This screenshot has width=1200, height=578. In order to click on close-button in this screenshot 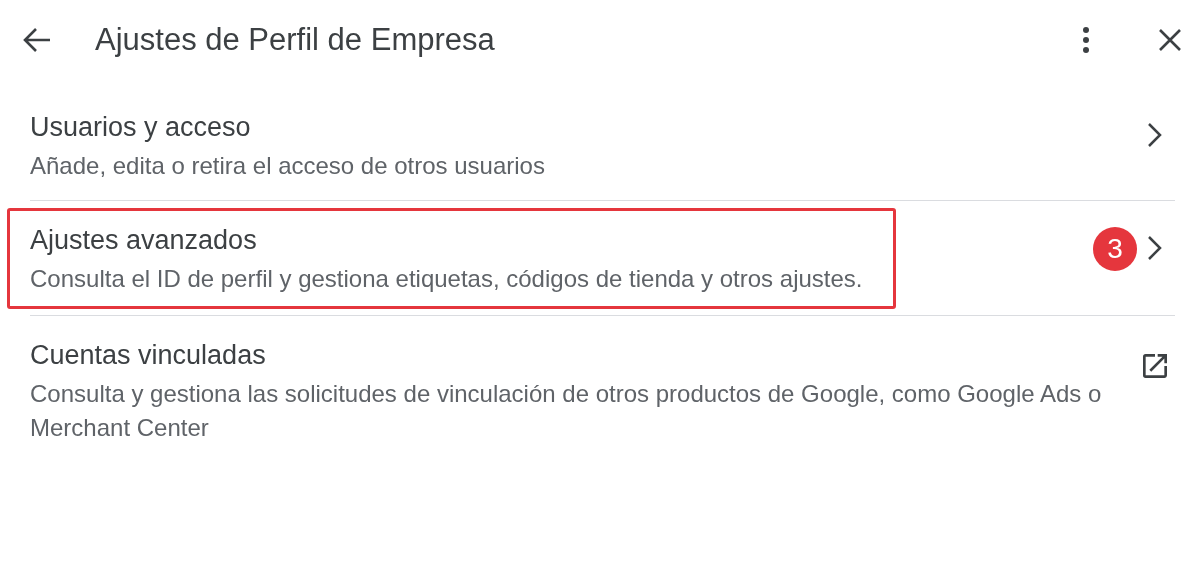, I will do `click(1170, 40)`.